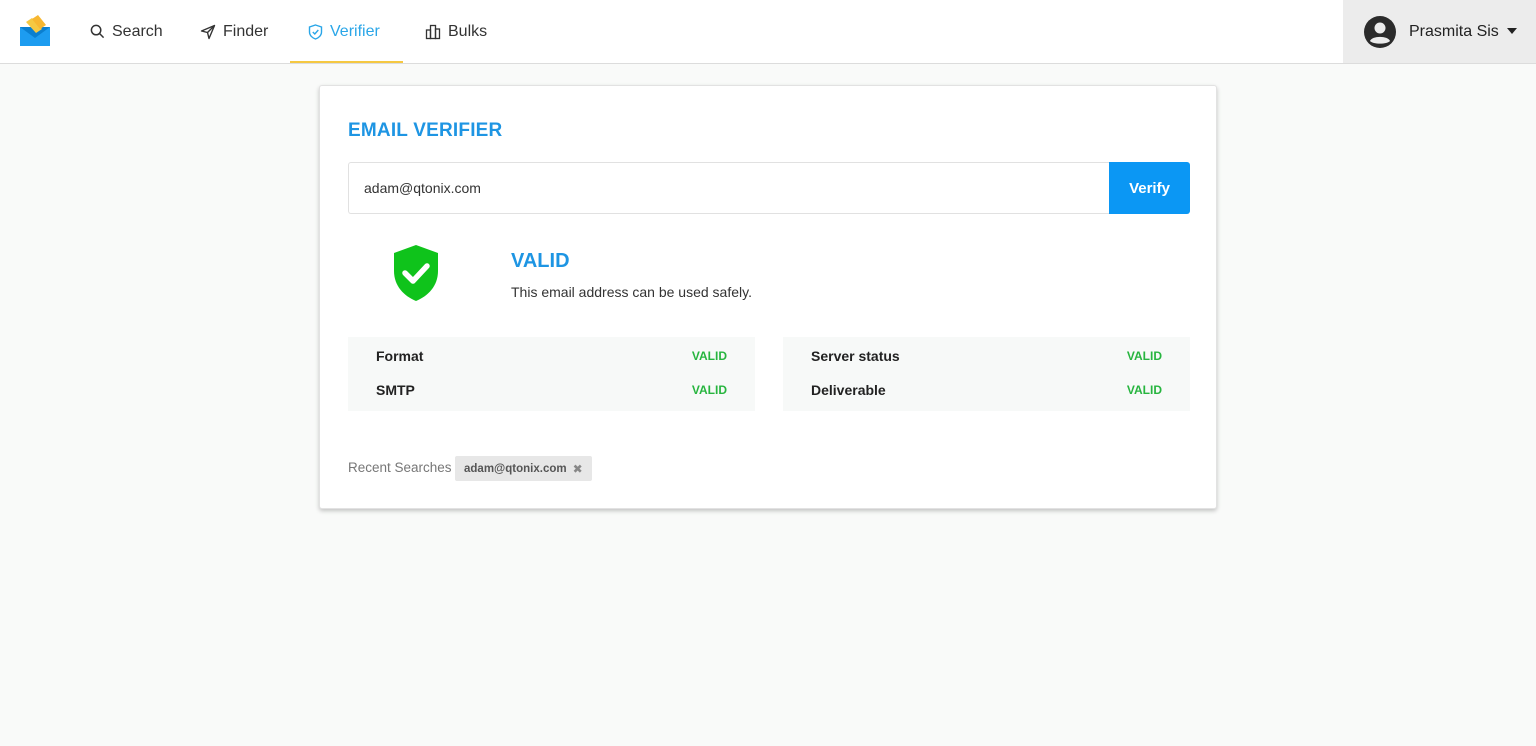 This screenshot has width=1536, height=746. I want to click on page-title: EMAIL VERIFIER, so click(425, 130).